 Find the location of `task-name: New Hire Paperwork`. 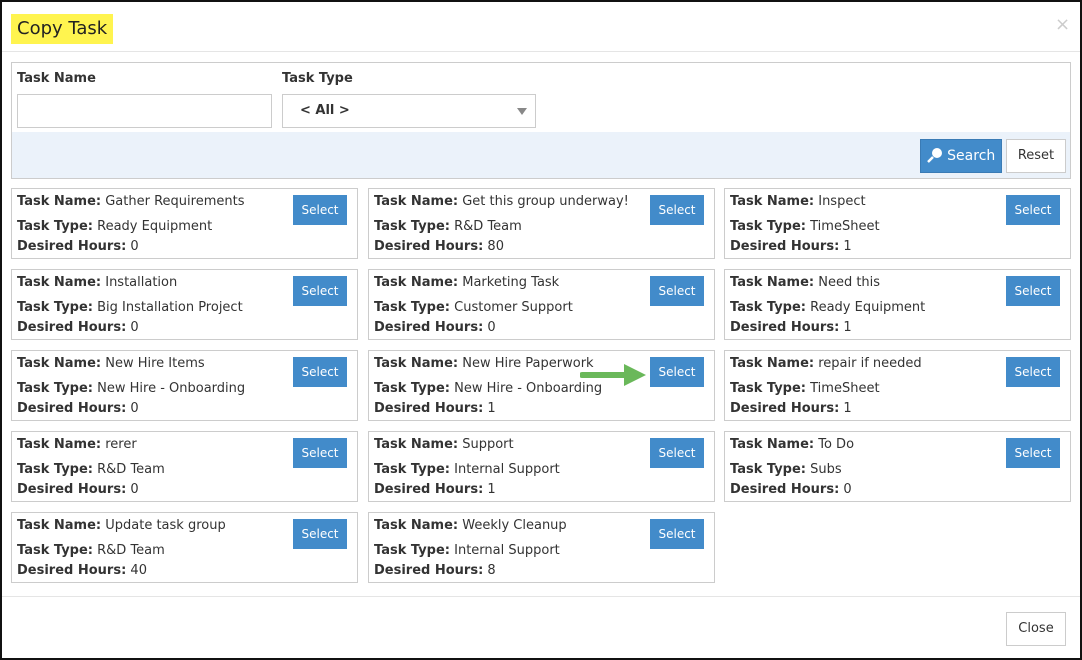

task-name: New Hire Paperwork is located at coordinates (528, 363).